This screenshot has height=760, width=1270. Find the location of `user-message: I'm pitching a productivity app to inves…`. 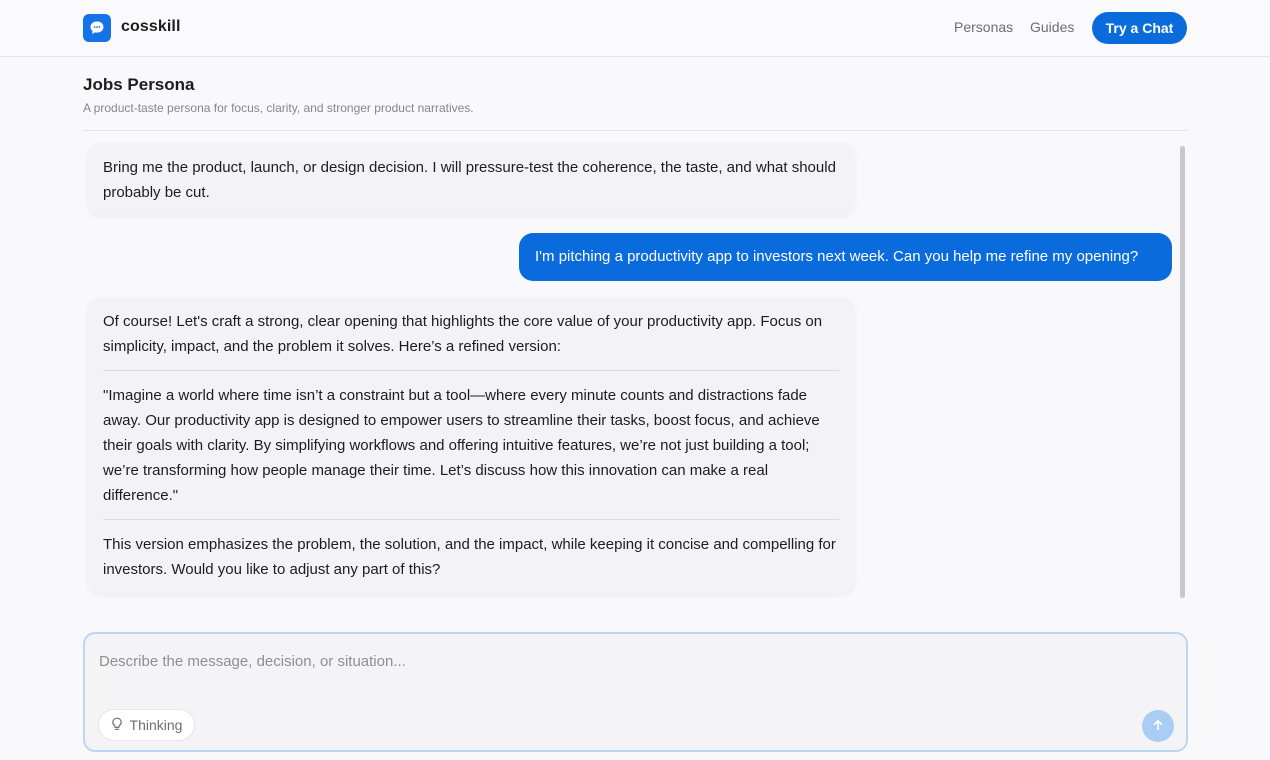

user-message: I'm pitching a productivity app to inves… is located at coordinates (845, 257).